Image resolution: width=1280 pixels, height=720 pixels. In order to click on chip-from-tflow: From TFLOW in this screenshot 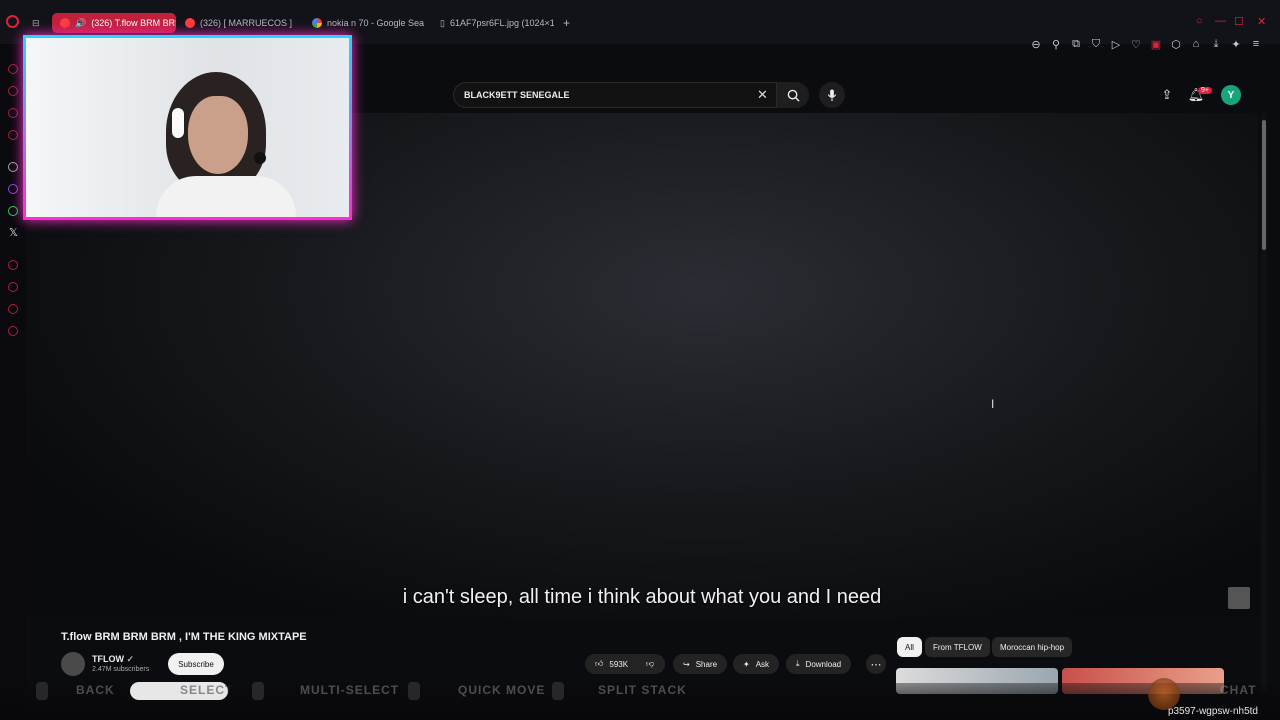, I will do `click(957, 647)`.